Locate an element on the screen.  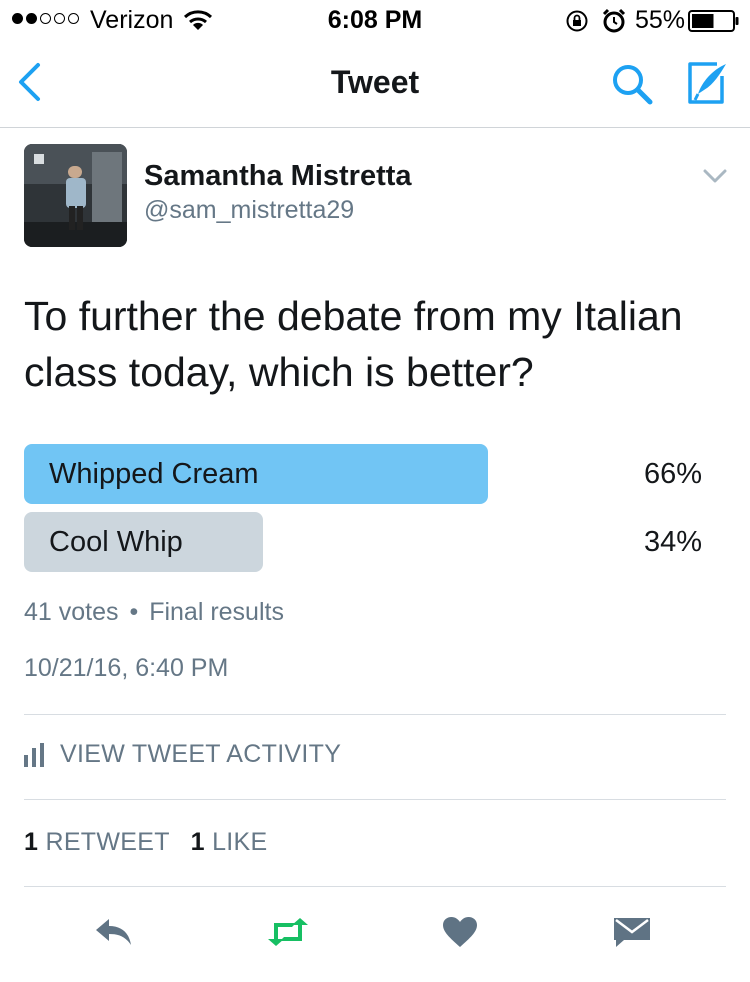
envelope-icon is located at coordinates (632, 932).